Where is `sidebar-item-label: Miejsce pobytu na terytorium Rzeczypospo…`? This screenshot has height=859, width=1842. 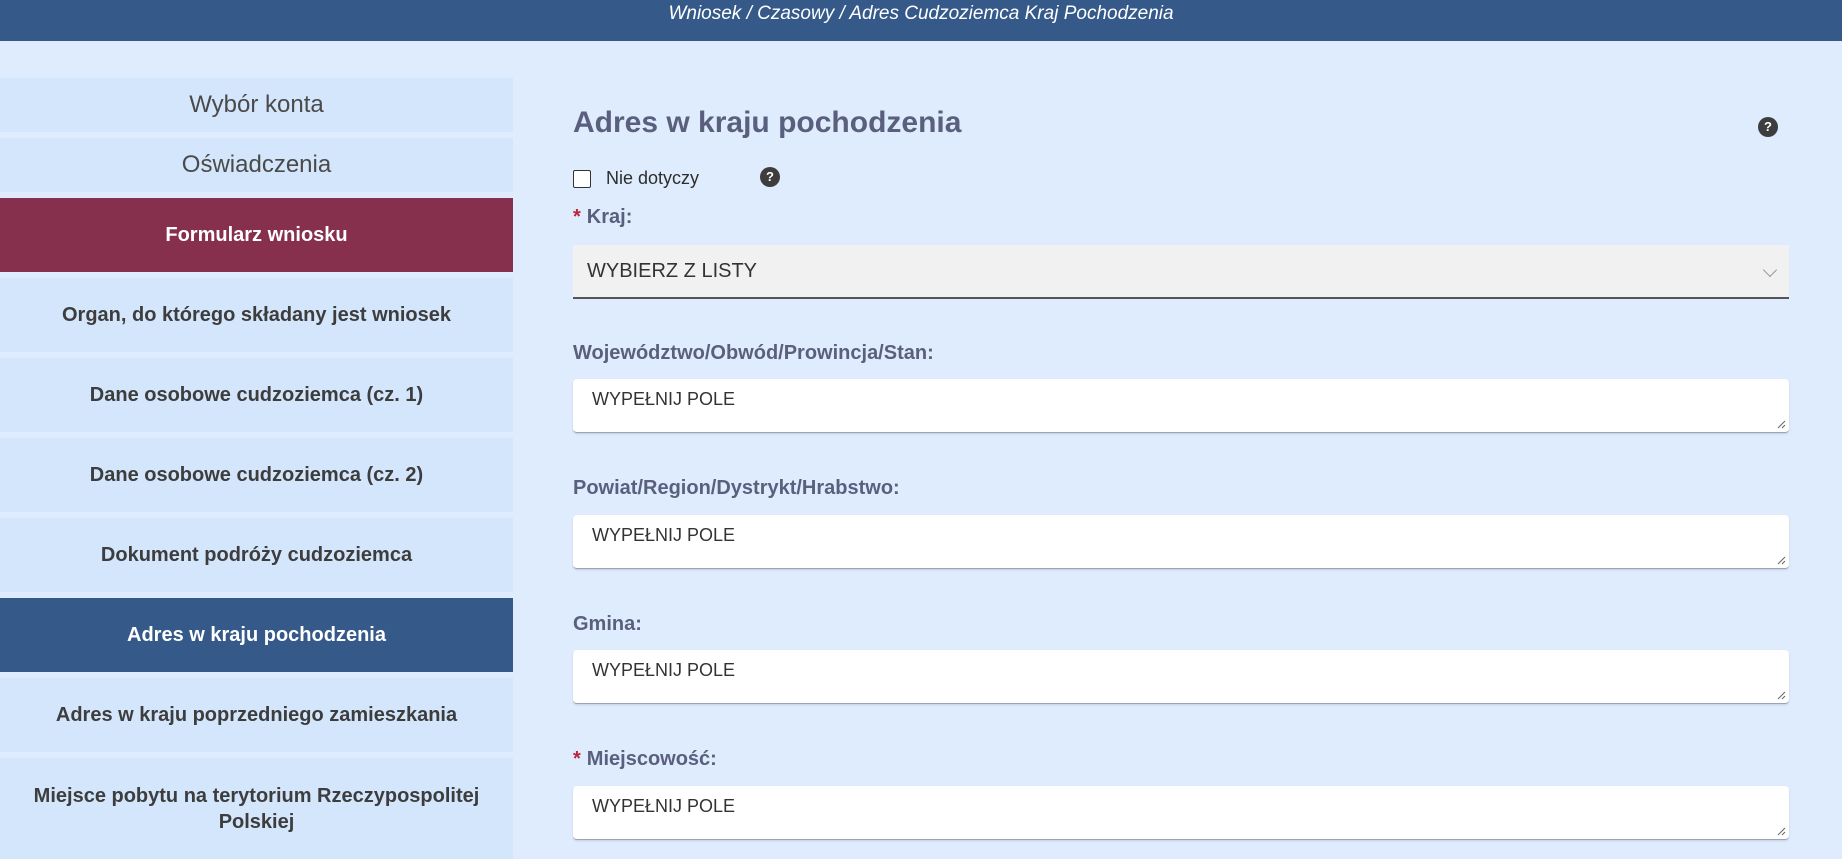 sidebar-item-label: Miejsce pobytu na terytorium Rzeczypospo… is located at coordinates (256, 808).